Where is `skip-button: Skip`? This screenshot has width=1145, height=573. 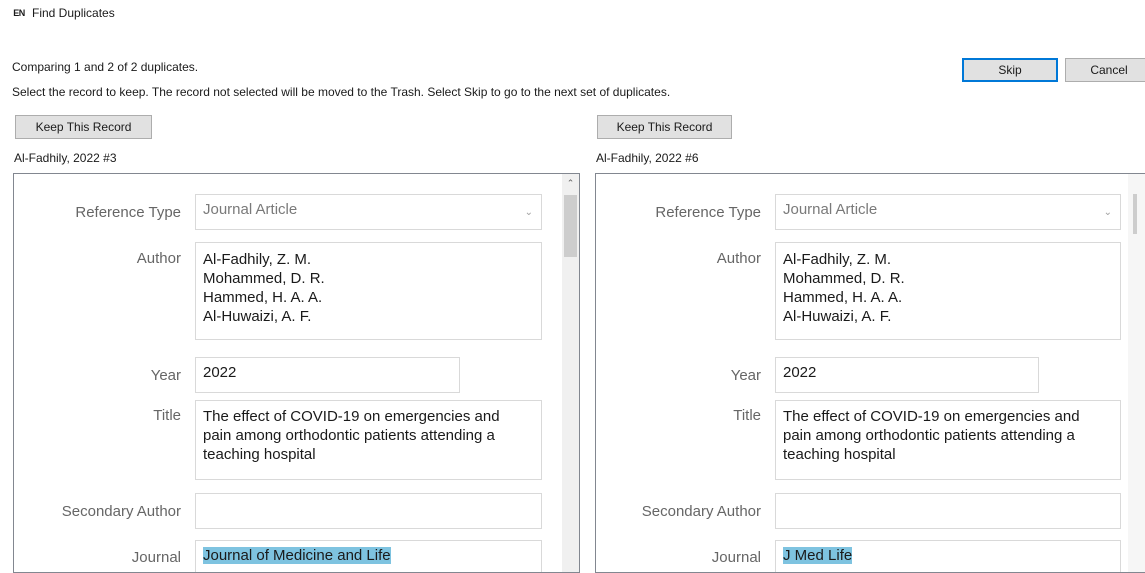 skip-button: Skip is located at coordinates (1010, 70).